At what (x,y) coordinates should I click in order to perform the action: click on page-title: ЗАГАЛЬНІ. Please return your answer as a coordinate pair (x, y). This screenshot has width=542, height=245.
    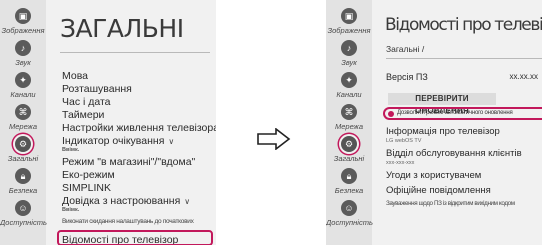
    Looking at the image, I should click on (122, 28).